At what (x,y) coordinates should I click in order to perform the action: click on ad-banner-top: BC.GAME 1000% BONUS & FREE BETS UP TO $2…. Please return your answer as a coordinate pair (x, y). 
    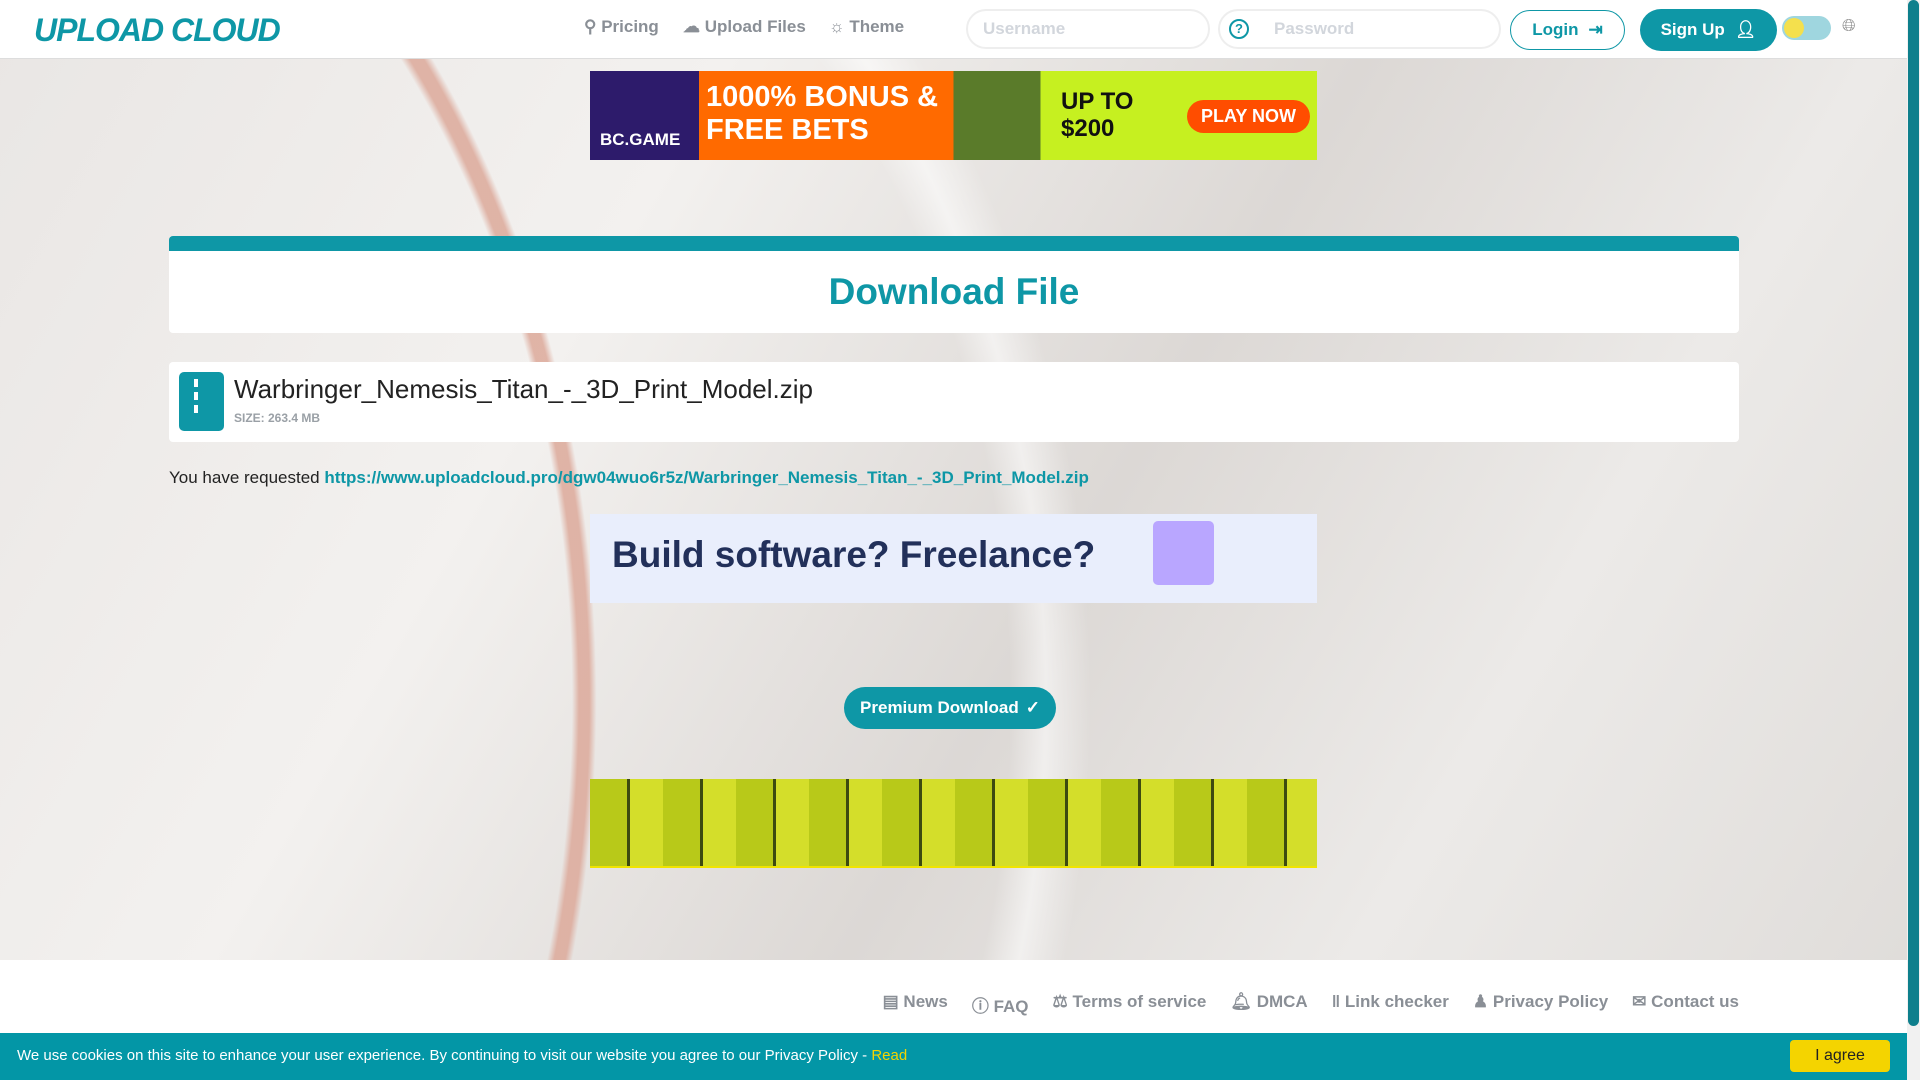
    Looking at the image, I should click on (953, 115).